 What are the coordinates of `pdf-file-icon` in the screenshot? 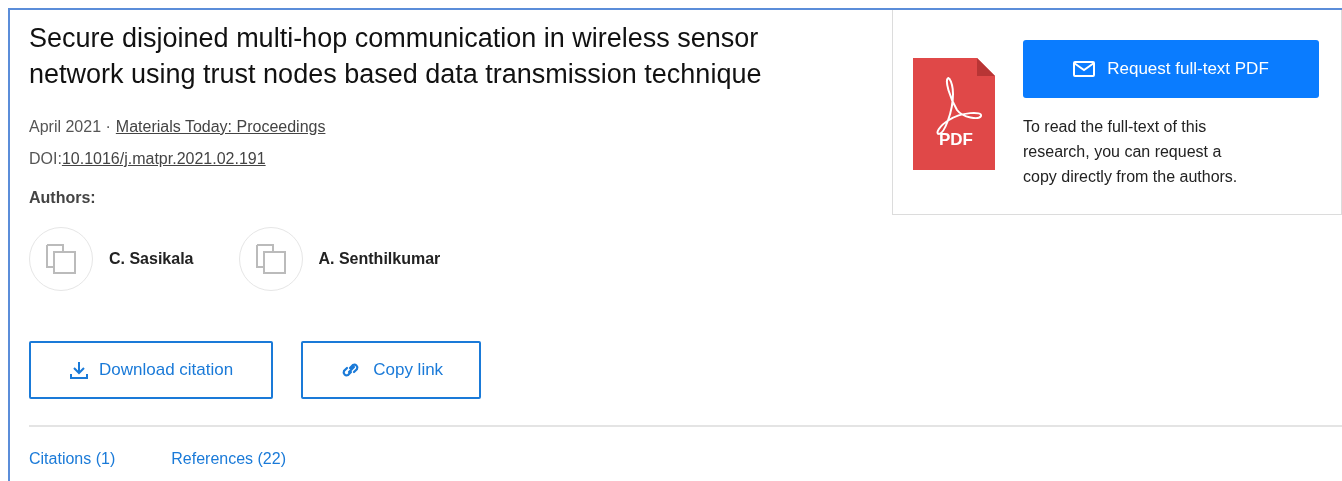 It's located at (954, 114).